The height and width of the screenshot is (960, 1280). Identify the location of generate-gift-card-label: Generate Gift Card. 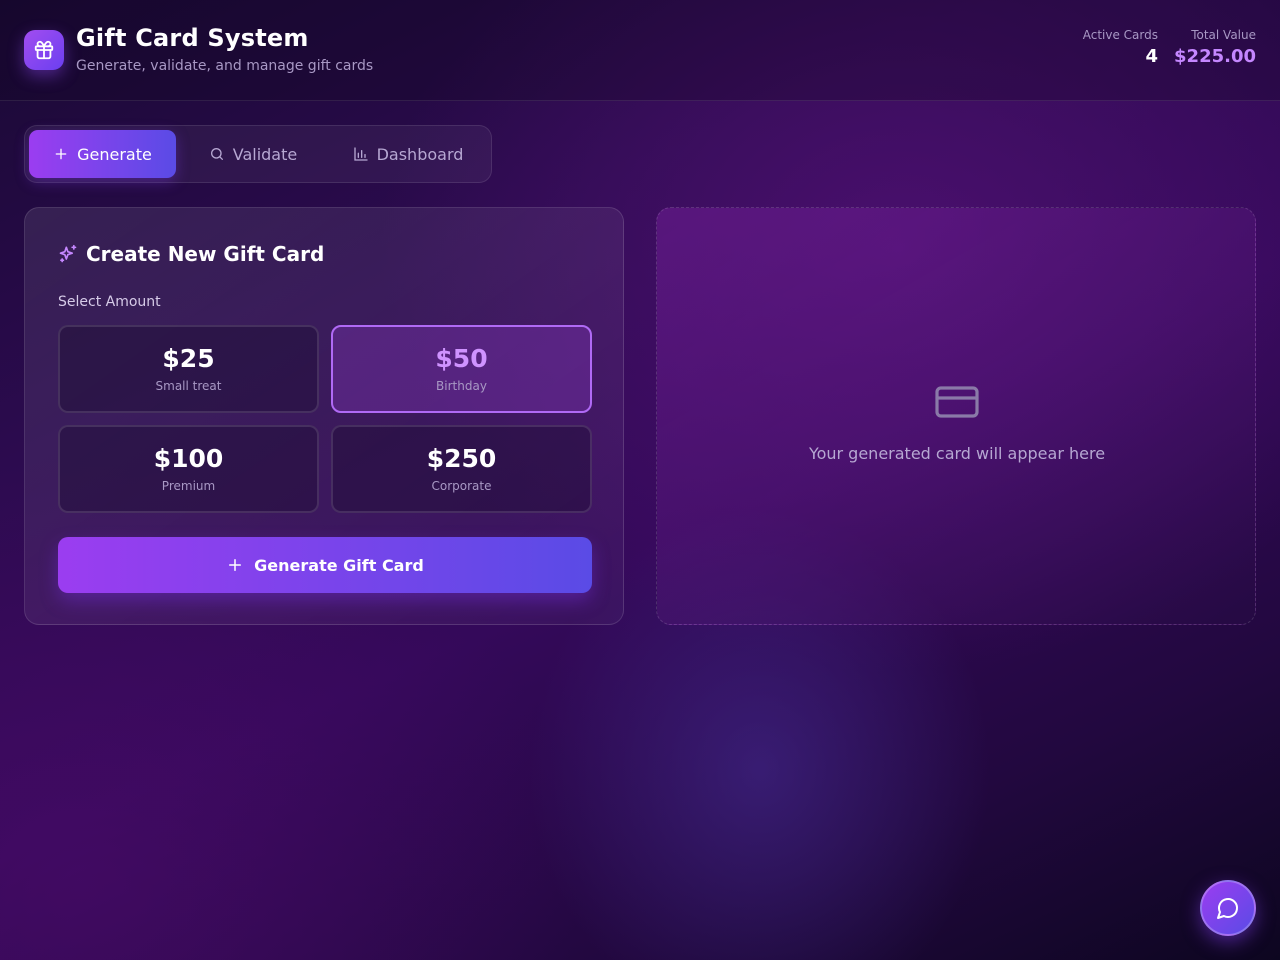
(339, 565).